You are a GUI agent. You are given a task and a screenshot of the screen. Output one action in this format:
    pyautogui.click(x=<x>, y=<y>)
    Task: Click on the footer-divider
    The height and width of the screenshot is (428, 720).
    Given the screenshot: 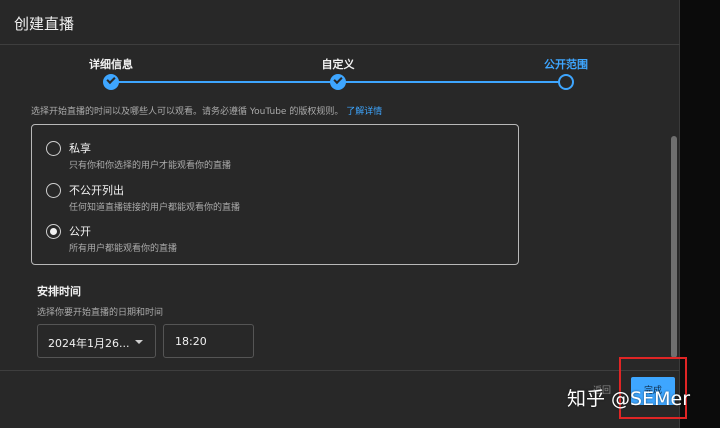 What is the action you would take?
    pyautogui.click(x=340, y=370)
    